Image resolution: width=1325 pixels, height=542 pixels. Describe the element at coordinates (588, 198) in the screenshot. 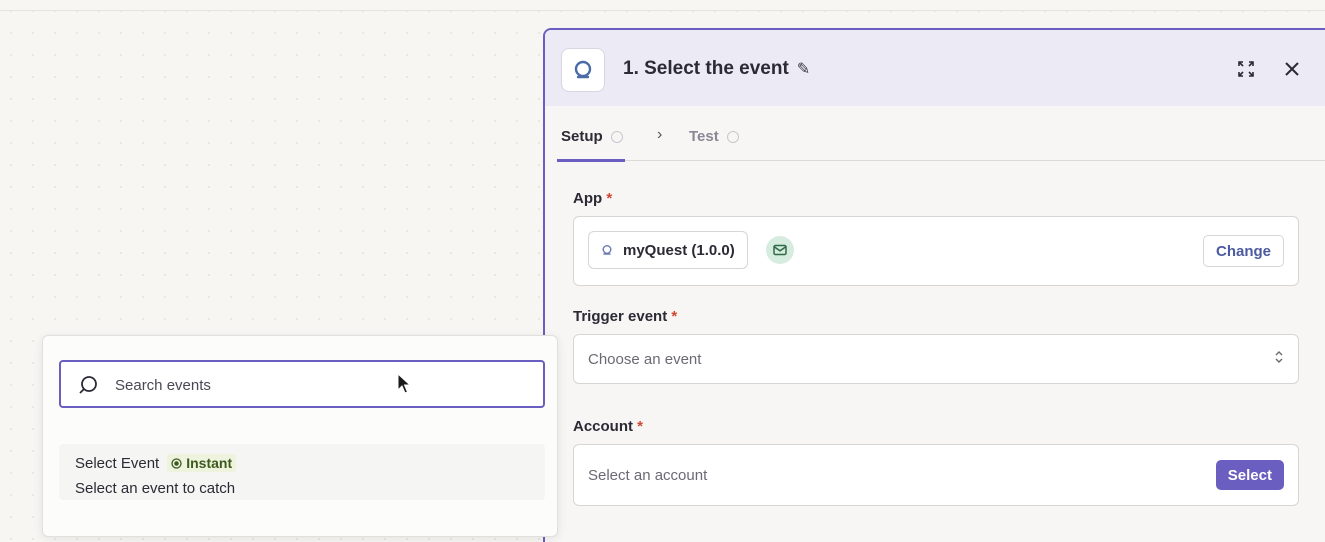

I see `app-label-text: App` at that location.